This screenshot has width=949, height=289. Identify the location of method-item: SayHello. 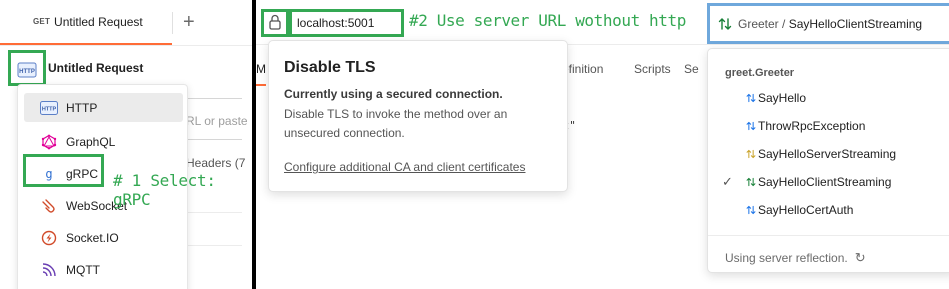
(828, 98).